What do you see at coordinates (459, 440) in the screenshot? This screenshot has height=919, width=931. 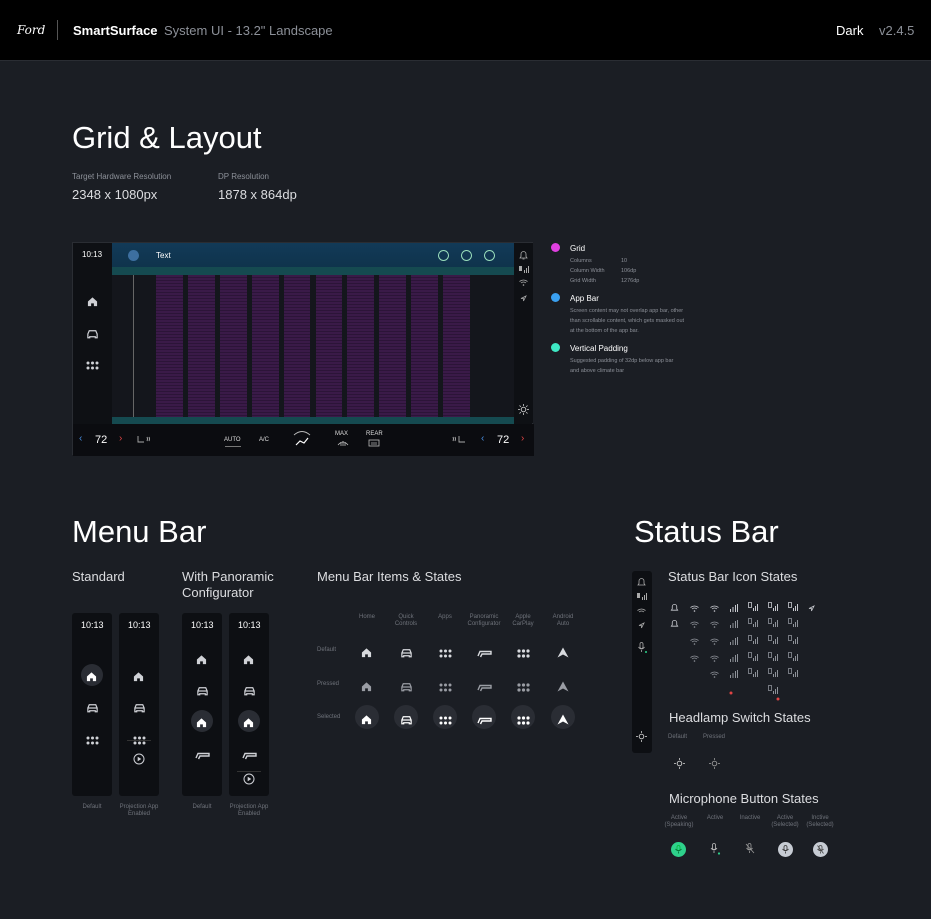 I see `seat-heat-right-icon` at bounding box center [459, 440].